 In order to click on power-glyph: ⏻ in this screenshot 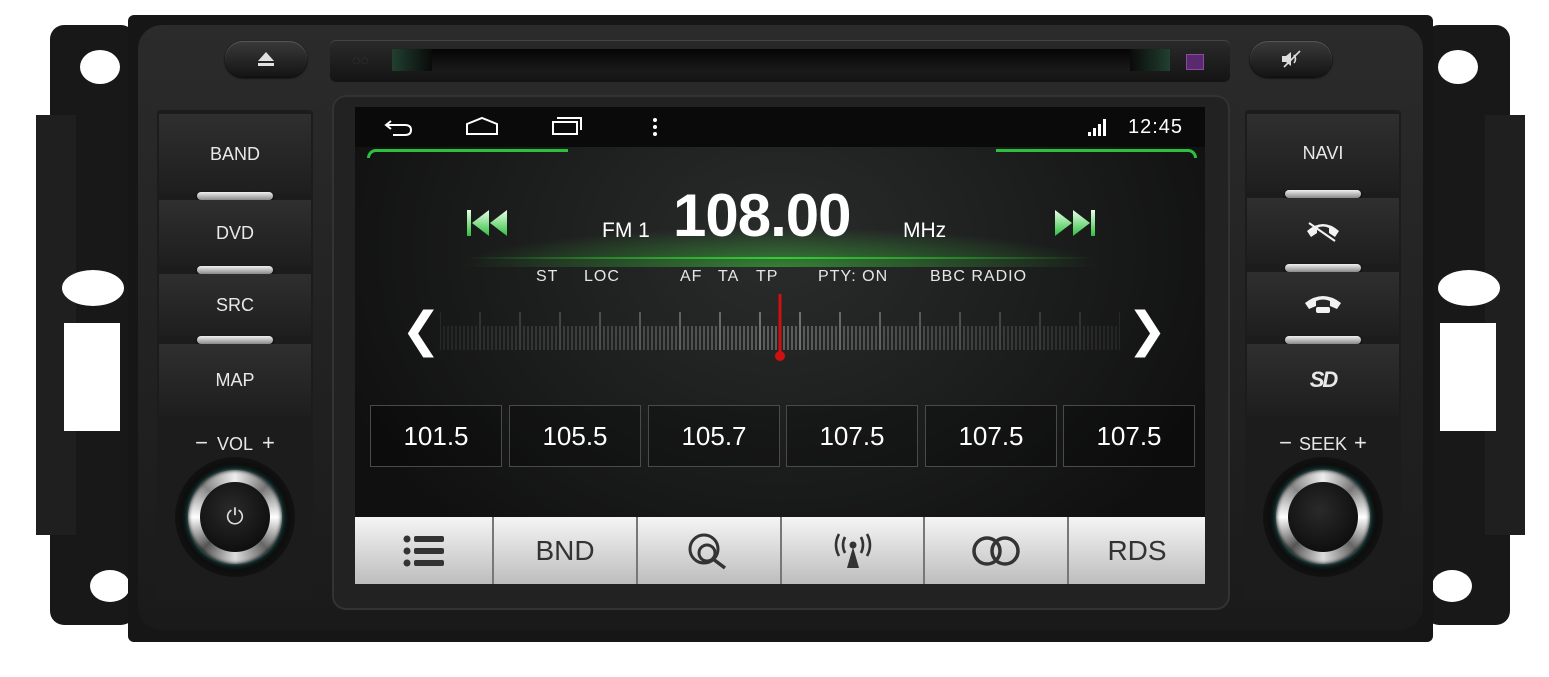, I will do `click(235, 516)`.